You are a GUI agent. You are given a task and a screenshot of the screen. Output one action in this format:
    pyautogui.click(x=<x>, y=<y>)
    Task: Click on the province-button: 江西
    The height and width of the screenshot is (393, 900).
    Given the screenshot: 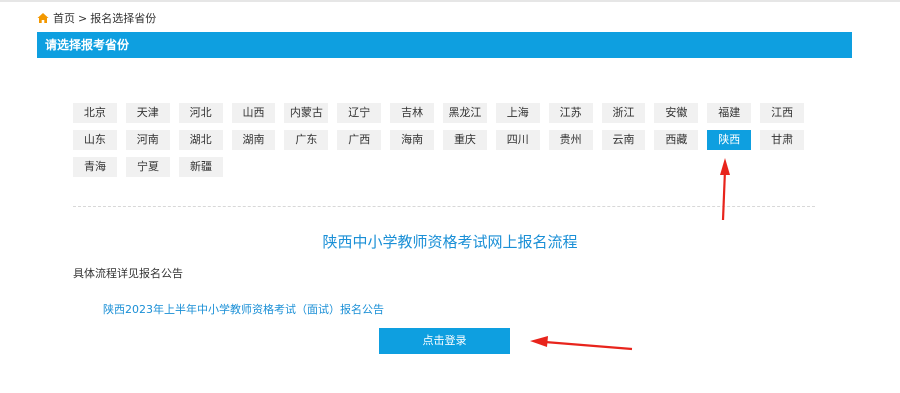 What is the action you would take?
    pyautogui.click(x=782, y=113)
    